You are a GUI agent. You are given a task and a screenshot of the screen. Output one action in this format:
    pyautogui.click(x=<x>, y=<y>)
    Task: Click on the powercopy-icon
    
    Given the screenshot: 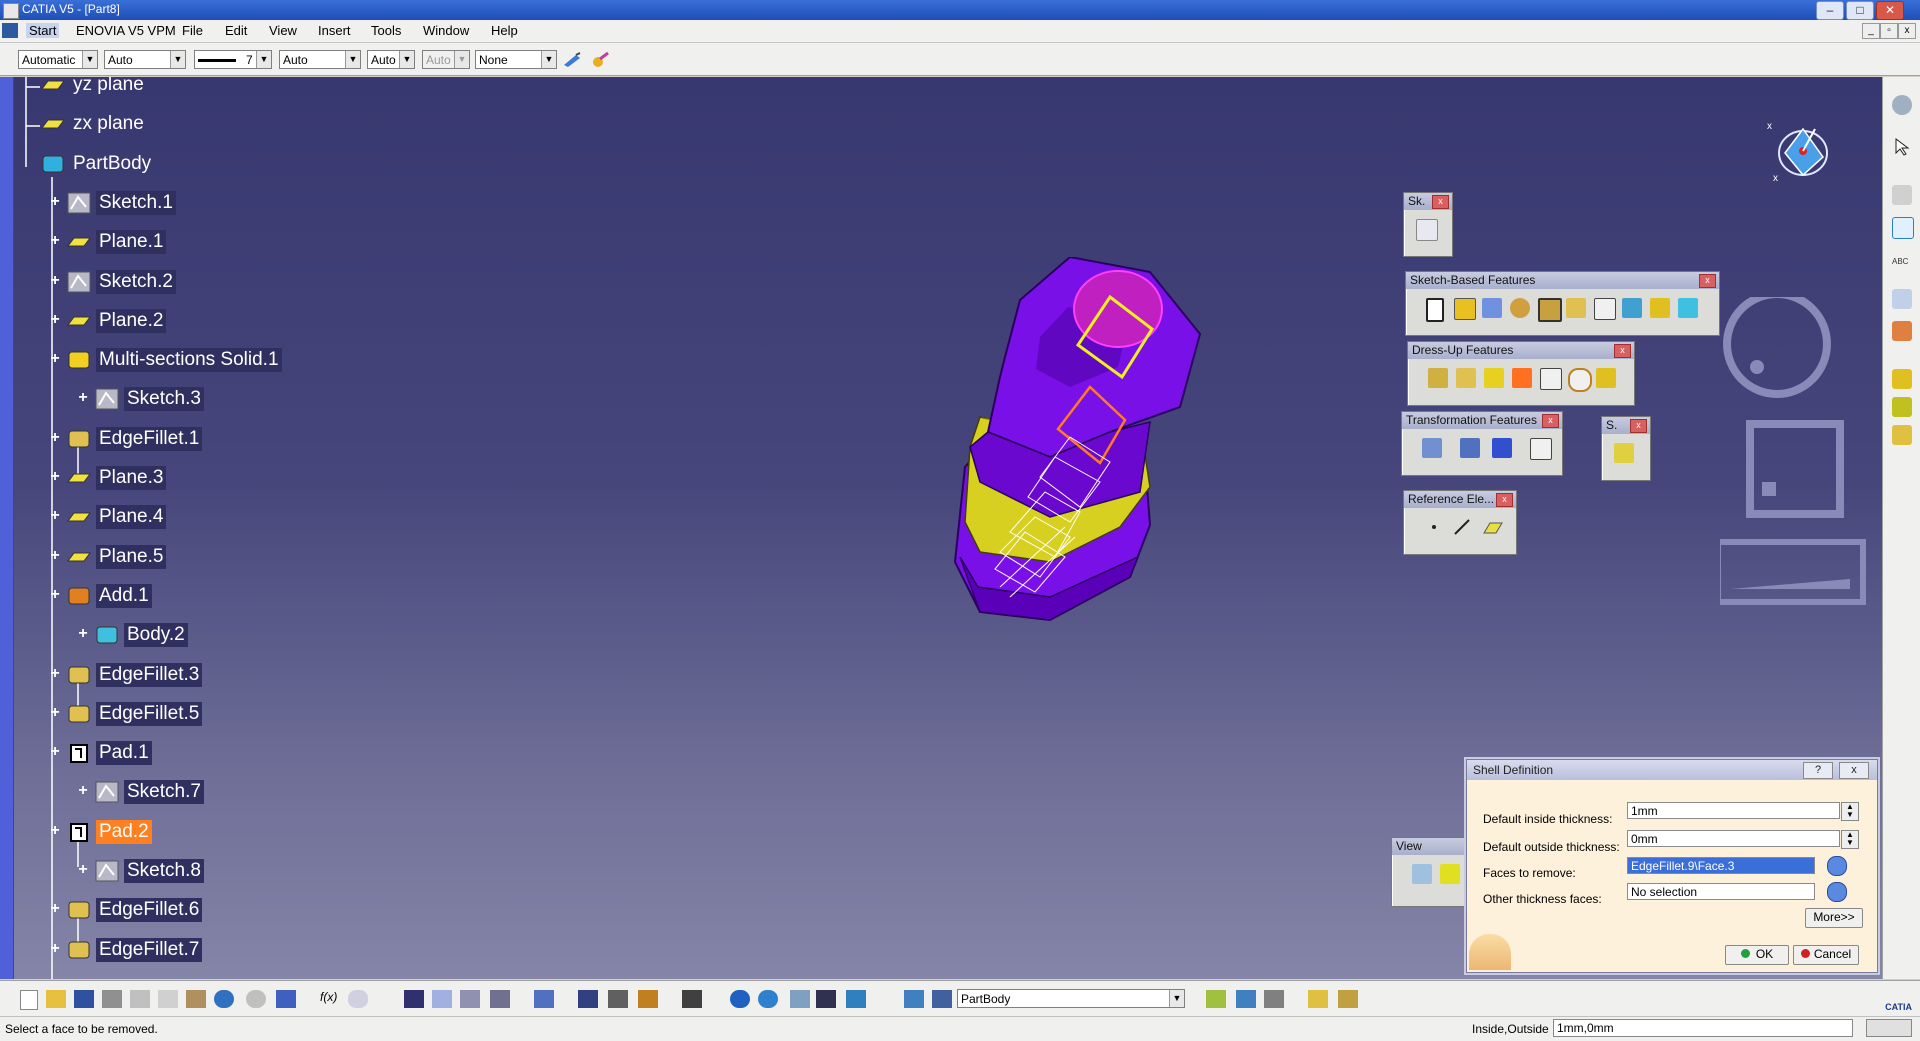 What is the action you would take?
    pyautogui.click(x=1348, y=999)
    